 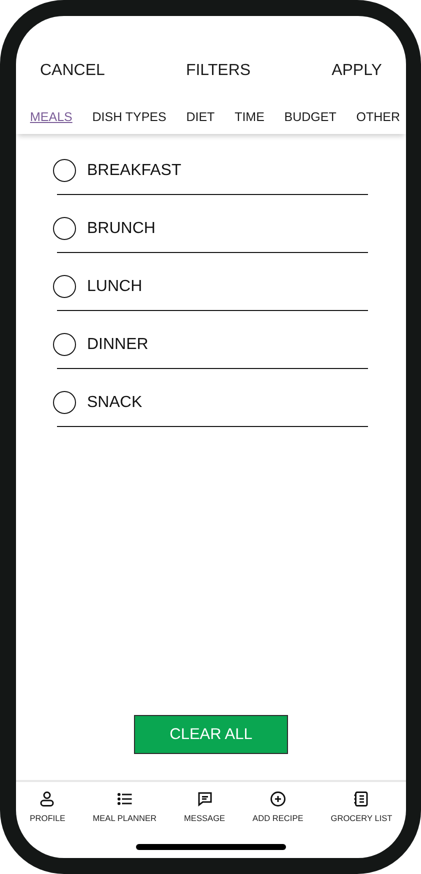 What do you see at coordinates (121, 229) in the screenshot?
I see `option-label: BRUNCH` at bounding box center [121, 229].